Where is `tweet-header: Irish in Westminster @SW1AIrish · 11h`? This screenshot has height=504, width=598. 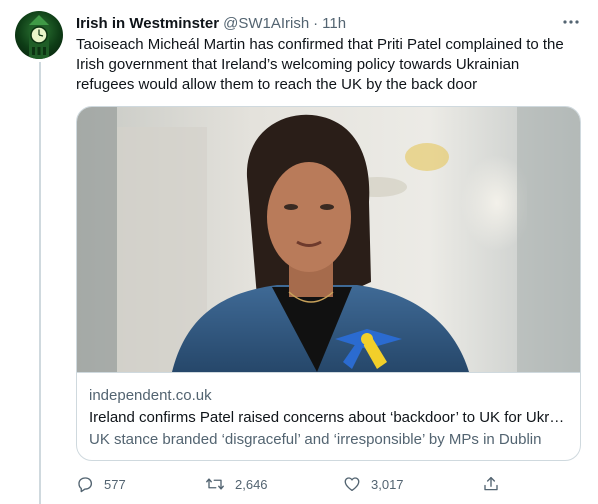 tweet-header: Irish in Westminster @SW1AIrish · 11h is located at coordinates (330, 23).